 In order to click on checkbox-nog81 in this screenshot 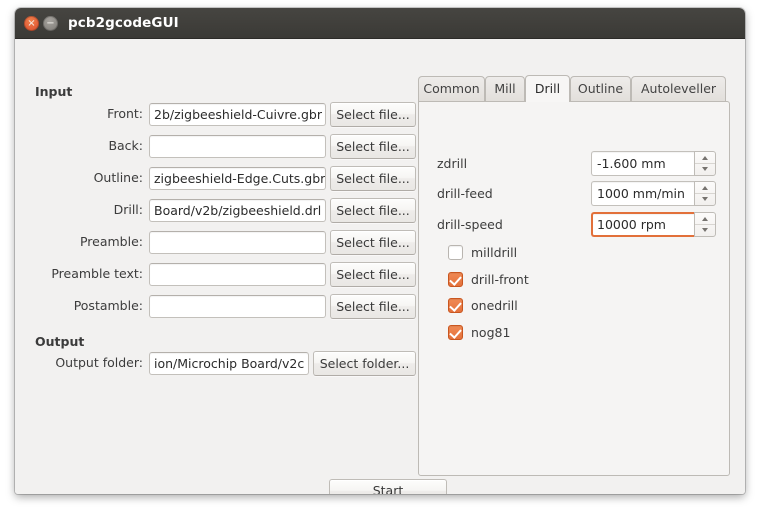, I will do `click(455, 332)`.